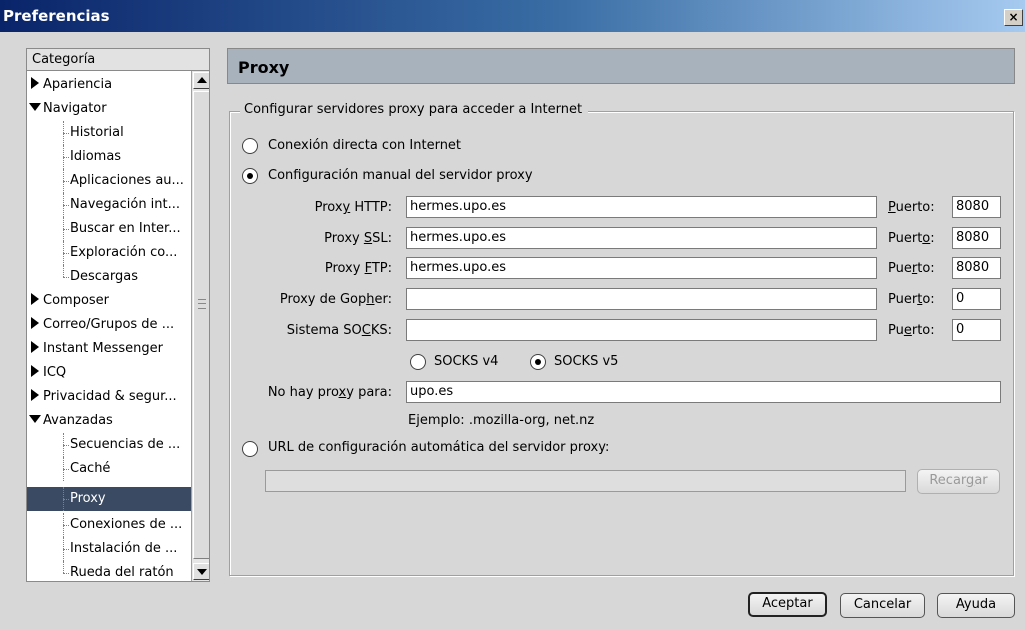 The width and height of the screenshot is (1025, 630). Describe the element at coordinates (641, 238) in the screenshot. I see `proxy-ssl-input: hermes.upo.es` at that location.